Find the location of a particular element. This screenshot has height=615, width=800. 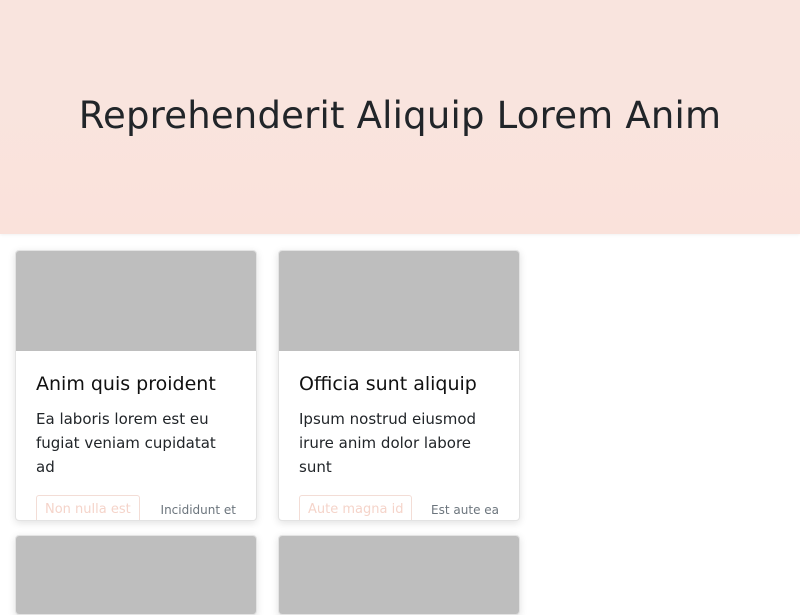

card-meta: Incididunt et is located at coordinates (198, 510).